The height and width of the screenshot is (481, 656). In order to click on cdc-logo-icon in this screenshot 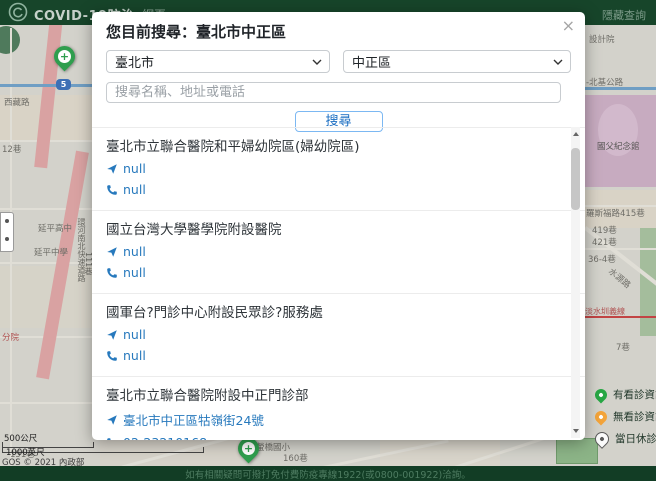, I will do `click(18, 12)`.